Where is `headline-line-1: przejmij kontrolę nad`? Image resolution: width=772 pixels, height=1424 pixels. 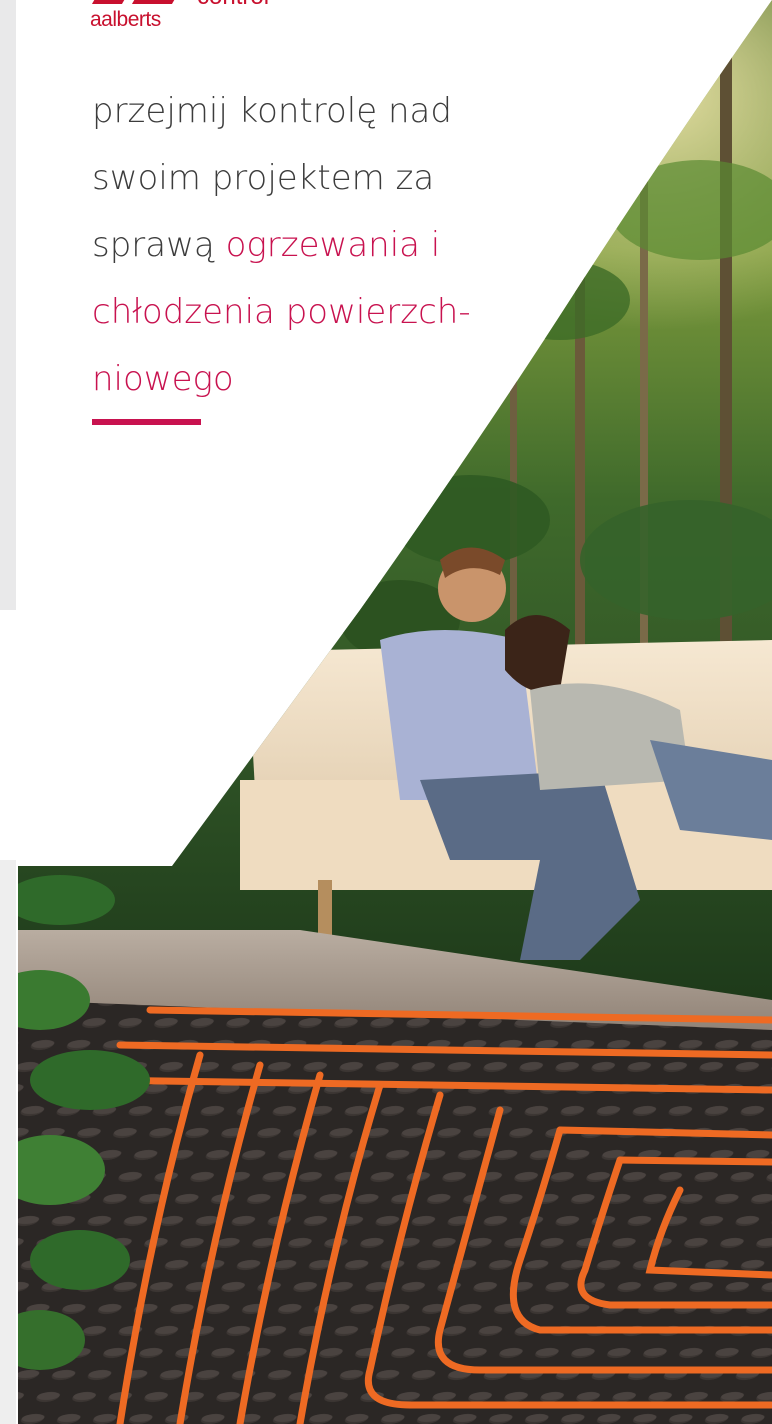 headline-line-1: przejmij kontrolę nad is located at coordinates (272, 111).